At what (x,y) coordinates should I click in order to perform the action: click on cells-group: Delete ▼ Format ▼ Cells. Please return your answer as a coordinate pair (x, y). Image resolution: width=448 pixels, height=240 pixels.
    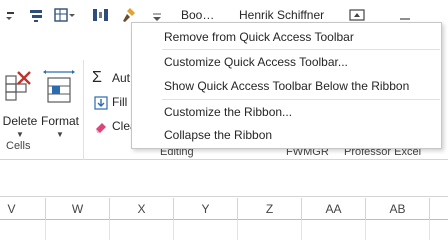
    Looking at the image, I should click on (42, 110).